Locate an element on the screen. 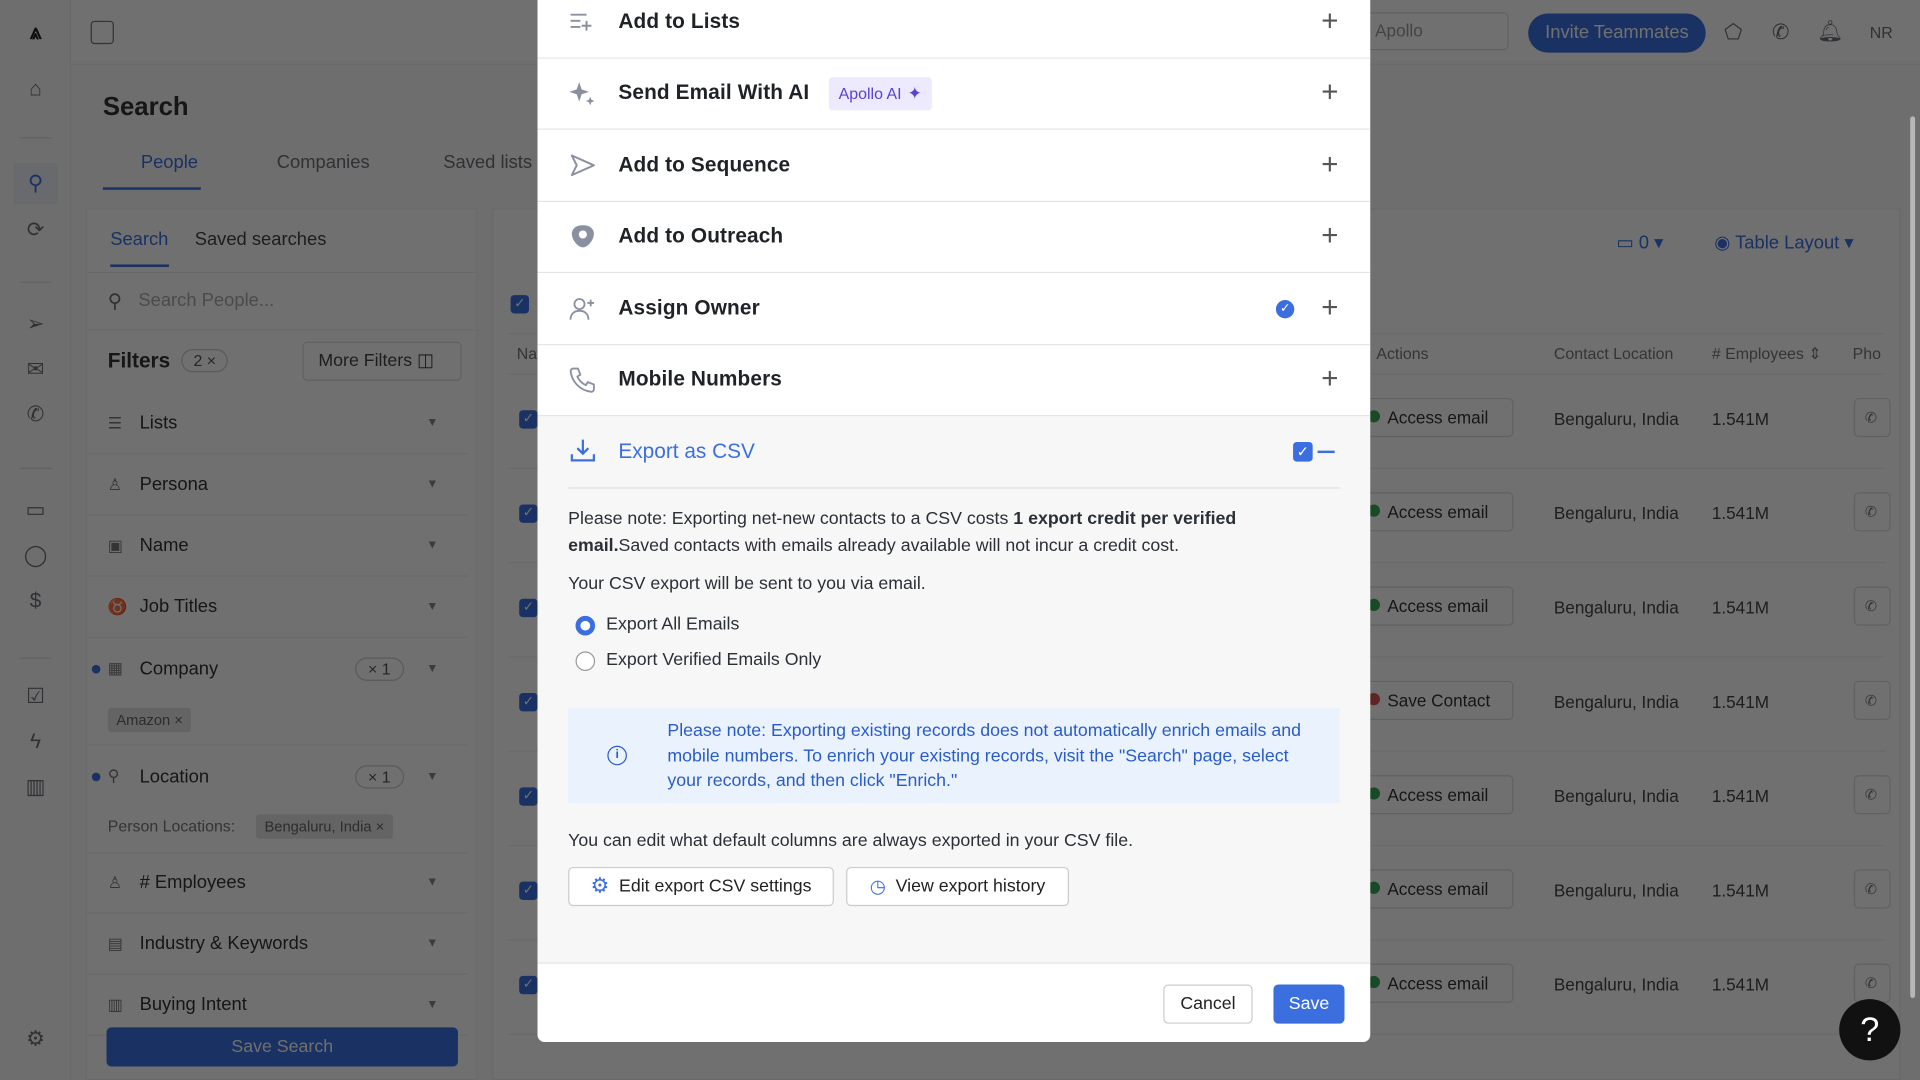  action-mobile-numbers: Mobile Numbers + is located at coordinates (954, 380).